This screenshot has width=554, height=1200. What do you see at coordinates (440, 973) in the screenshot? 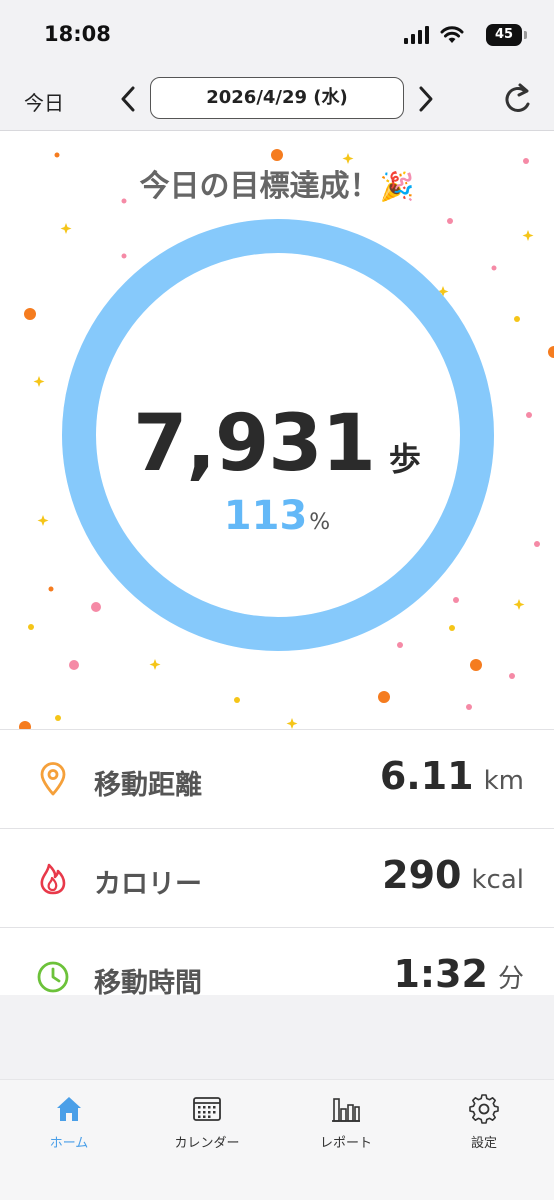
I see `stat-value: 1:32` at bounding box center [440, 973].